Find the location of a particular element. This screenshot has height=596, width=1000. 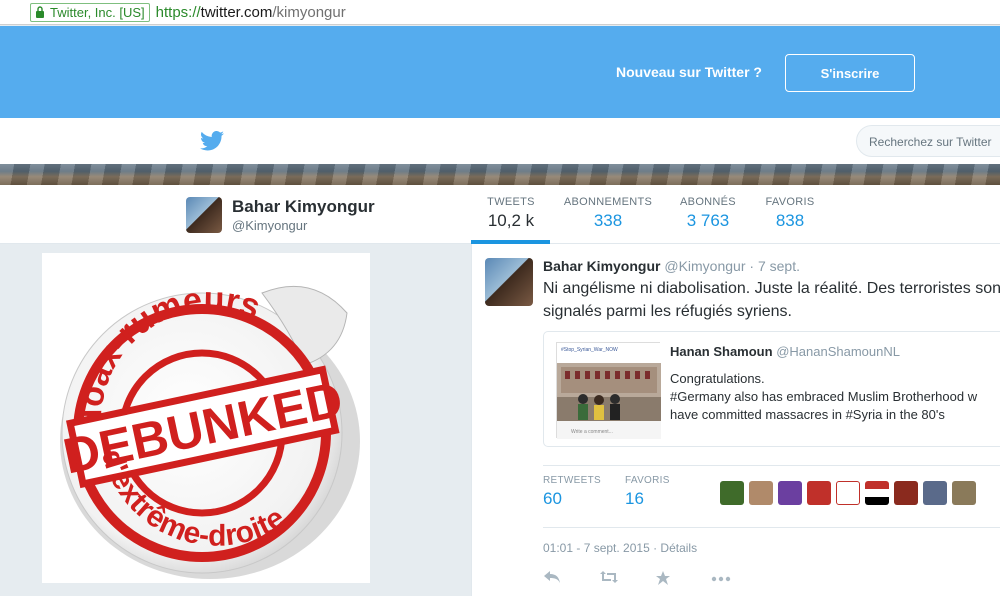

ev-certificate-badge: Twitter, Inc. [US] is located at coordinates (90, 12).